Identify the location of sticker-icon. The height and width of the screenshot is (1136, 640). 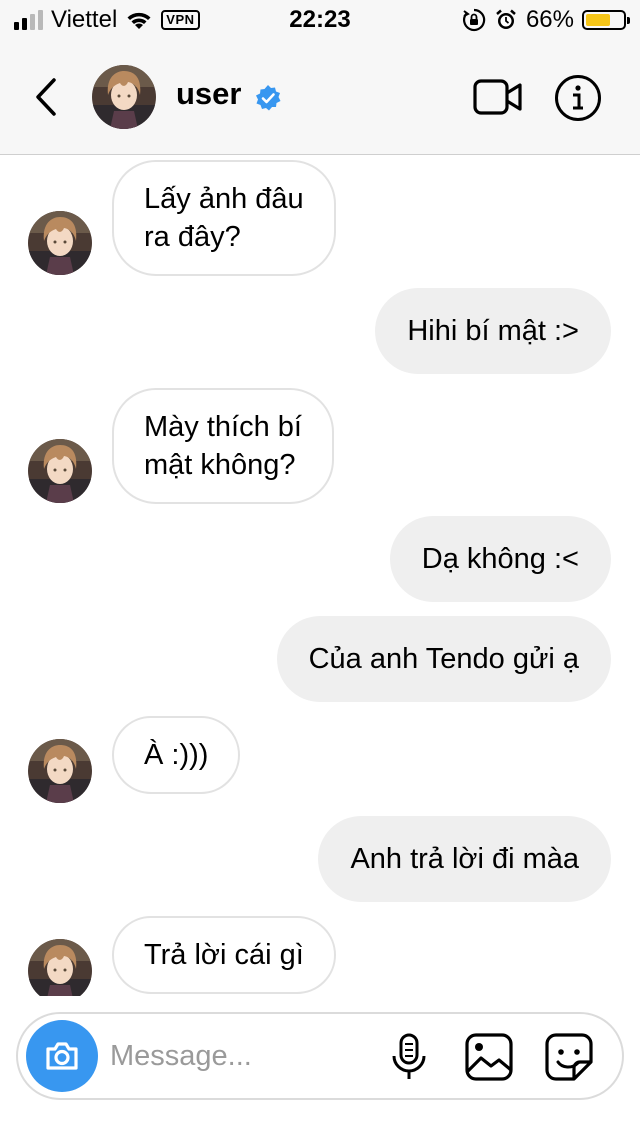
(569, 1057).